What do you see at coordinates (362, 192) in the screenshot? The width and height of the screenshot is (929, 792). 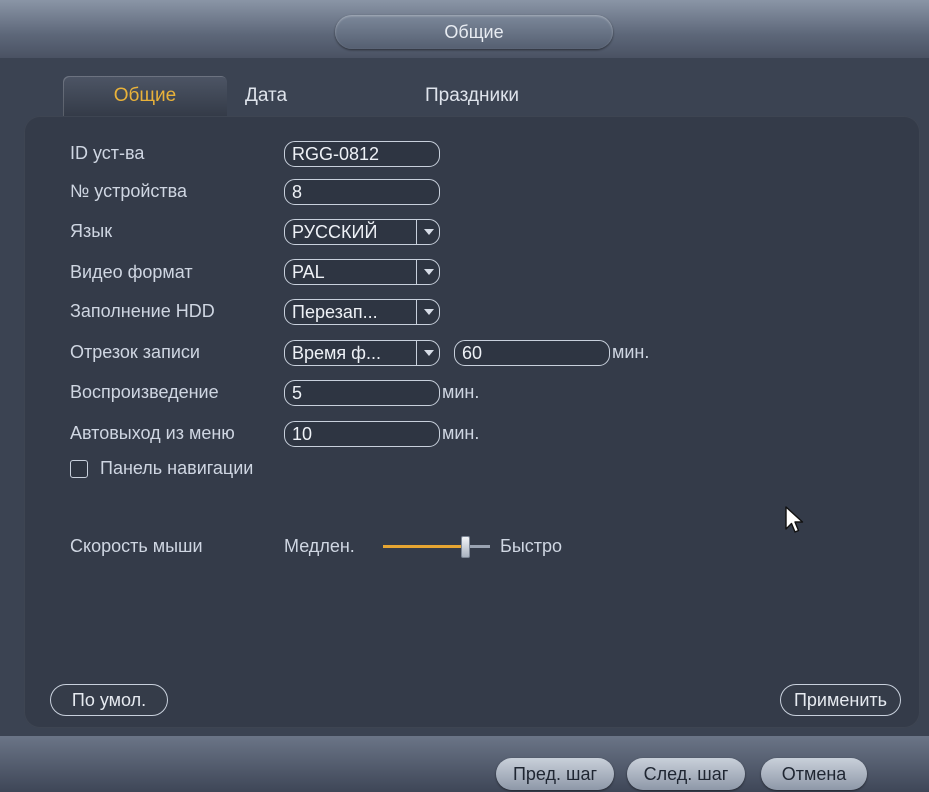 I see `device-no-input: 8` at bounding box center [362, 192].